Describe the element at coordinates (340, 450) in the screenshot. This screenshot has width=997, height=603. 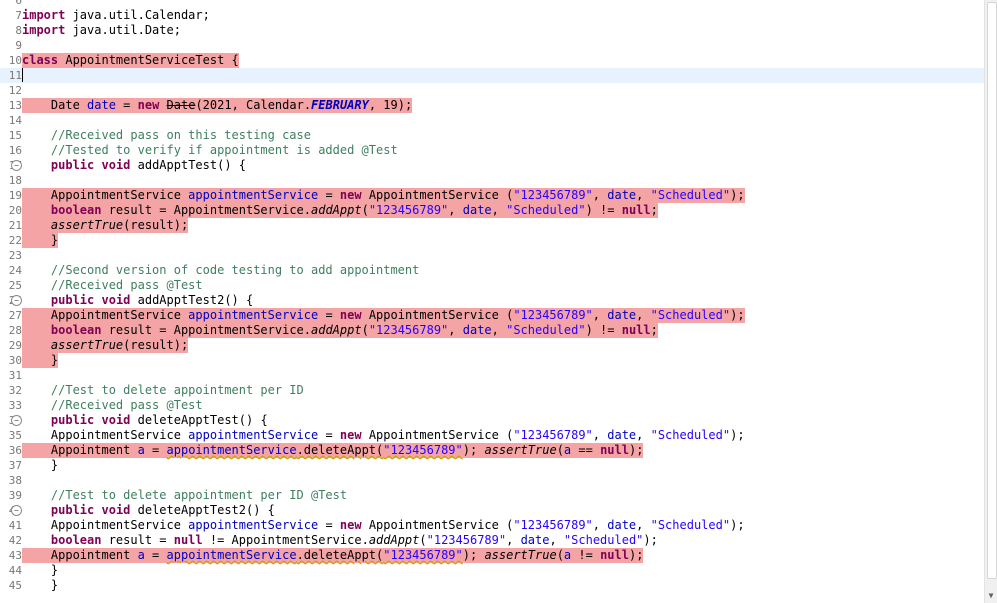
I see `code-token: .deleteAppt(` at that location.